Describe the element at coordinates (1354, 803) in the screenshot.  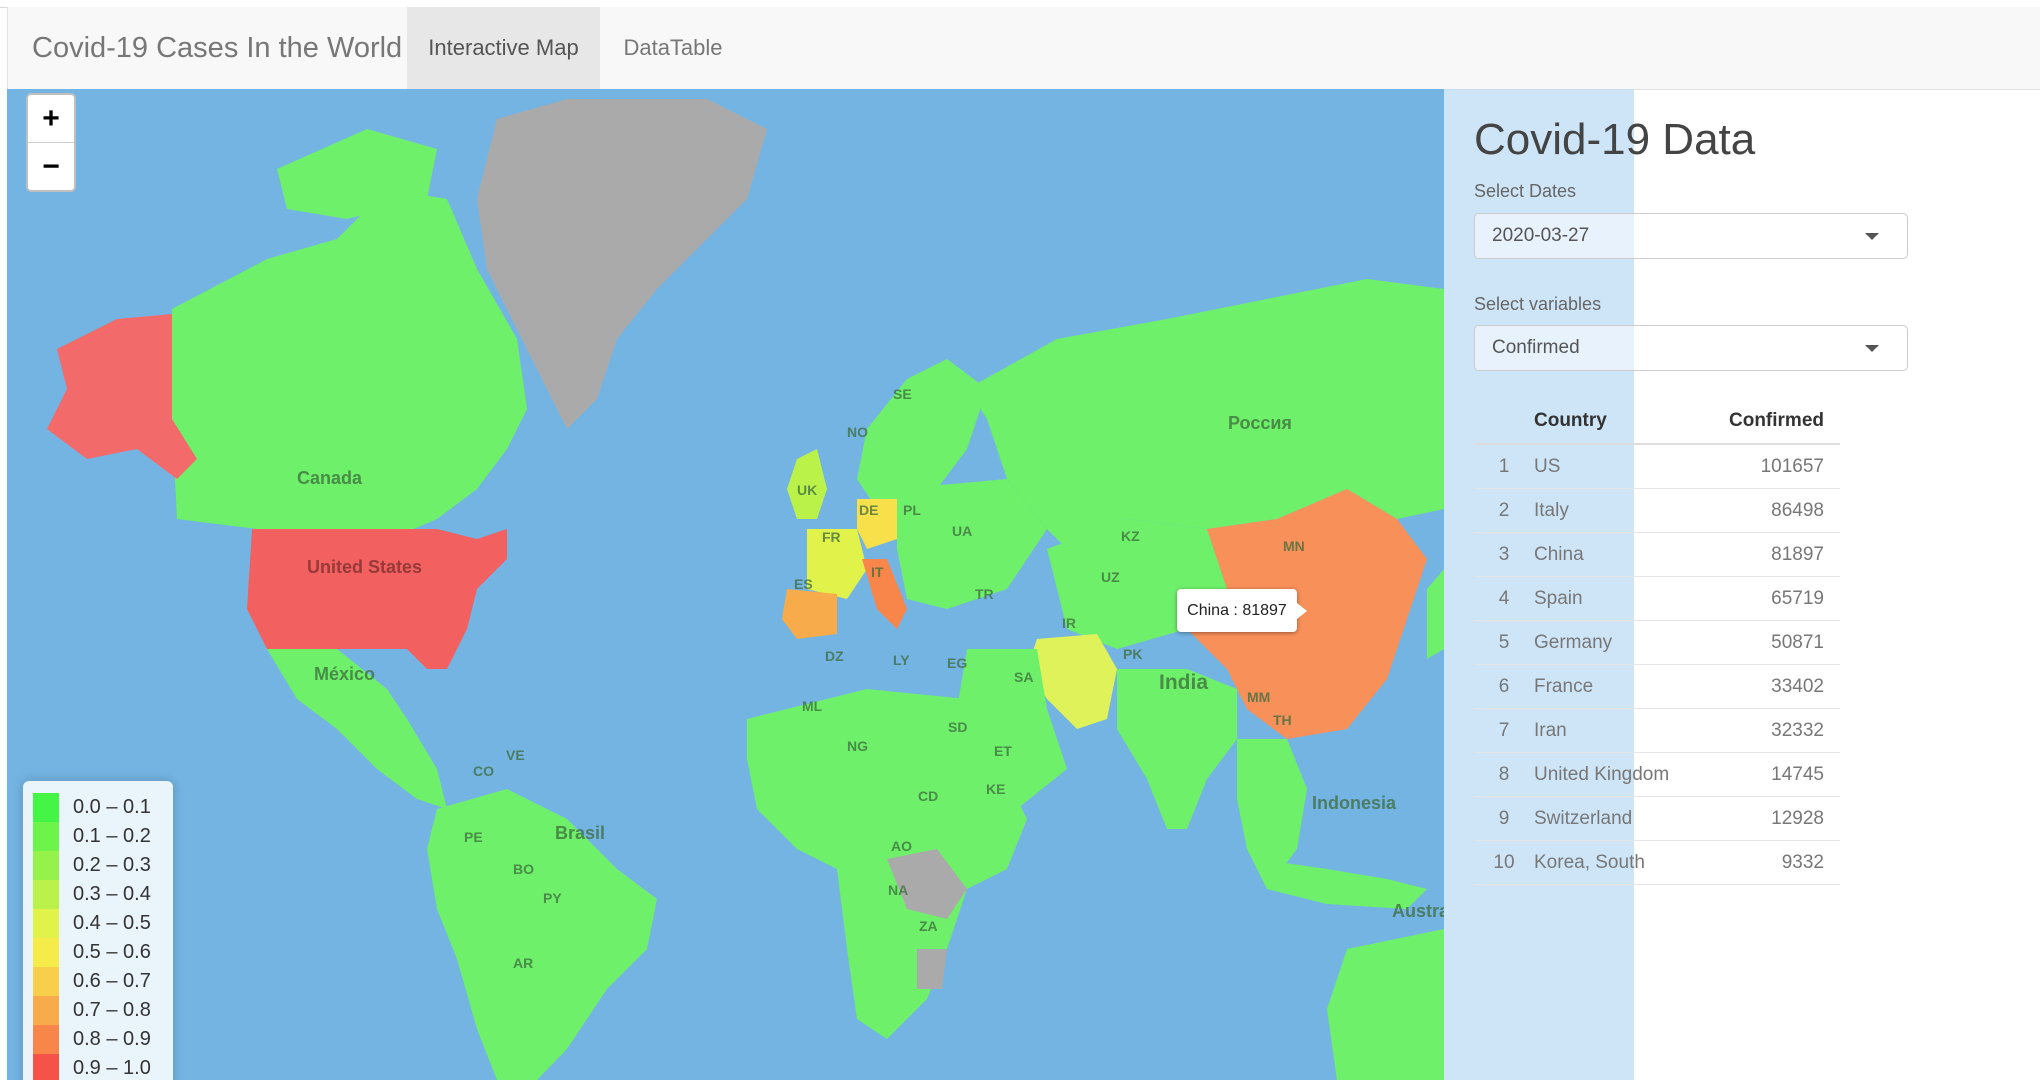
I see `label-indonesia: Indonesia` at that location.